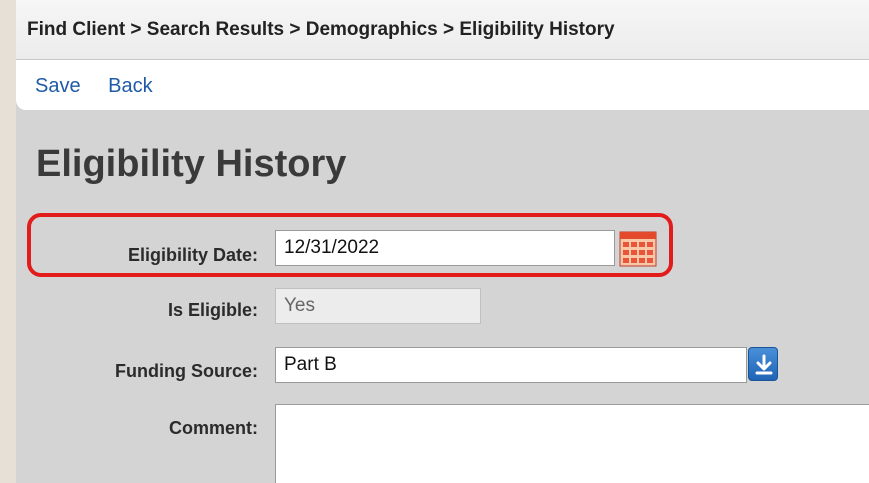 This screenshot has height=483, width=869. What do you see at coordinates (511, 365) in the screenshot?
I see `funding-source-select` at bounding box center [511, 365].